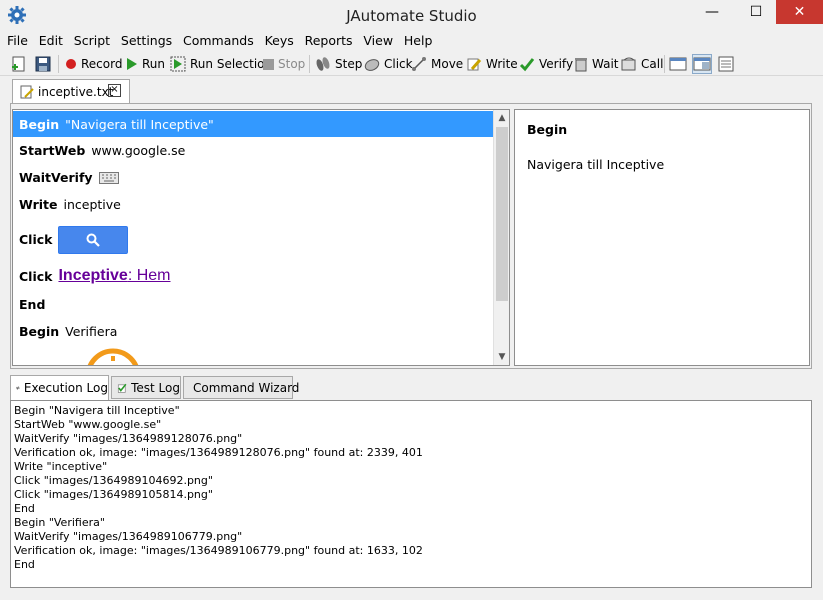 The height and width of the screenshot is (600, 823). Describe the element at coordinates (61, 466) in the screenshot. I see `log-line: Write "inceptive"` at that location.